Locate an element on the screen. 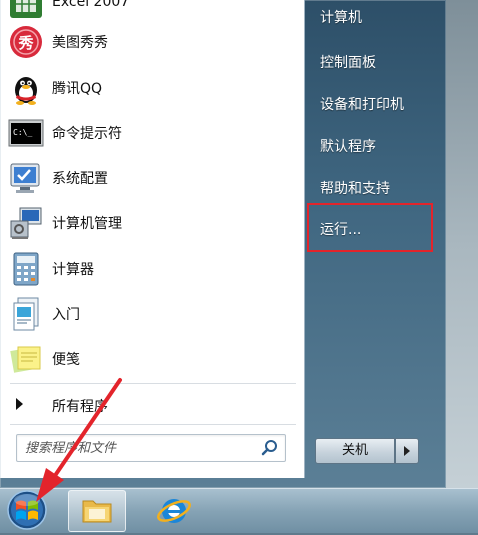  program-label: 系统配置 is located at coordinates (80, 179).